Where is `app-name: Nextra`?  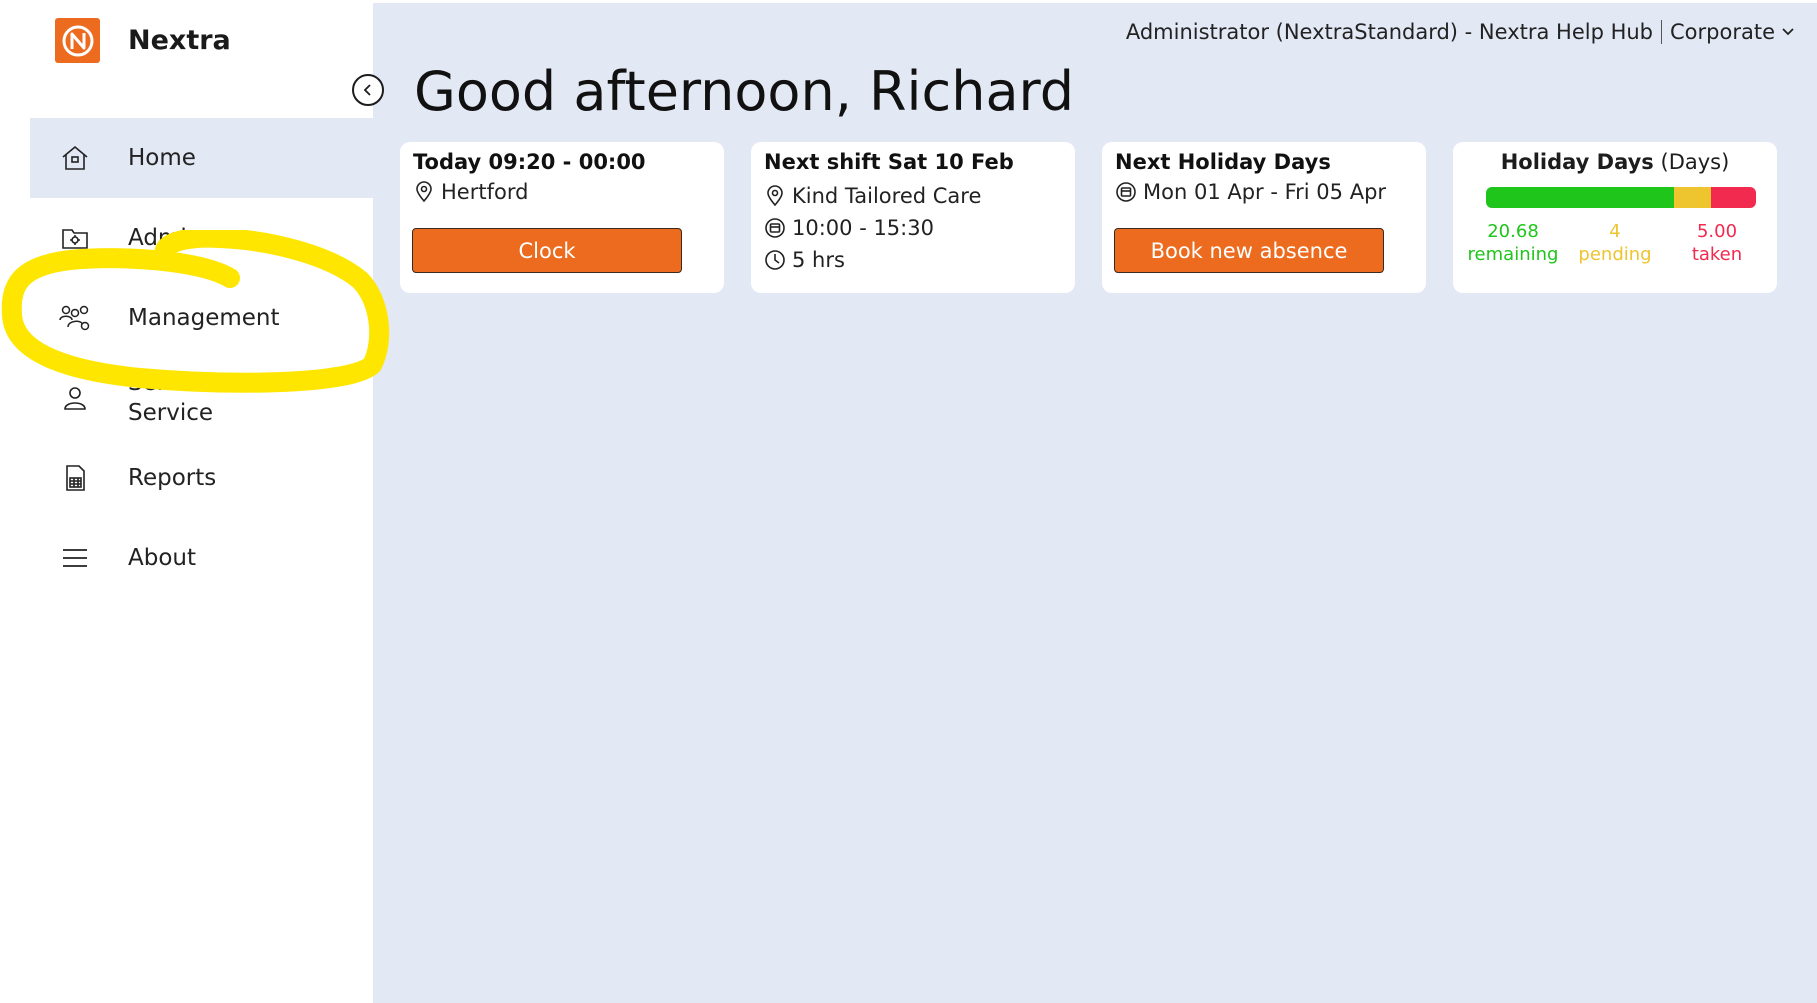
app-name: Nextra is located at coordinates (179, 40).